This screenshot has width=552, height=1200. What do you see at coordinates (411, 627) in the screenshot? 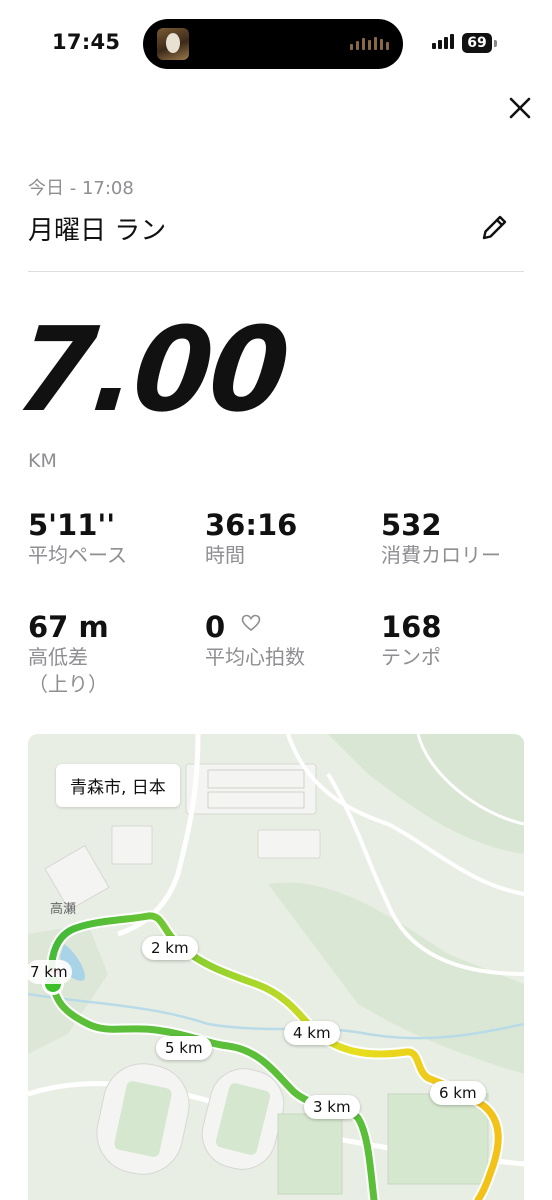
I see `stat-value: 168` at bounding box center [411, 627].